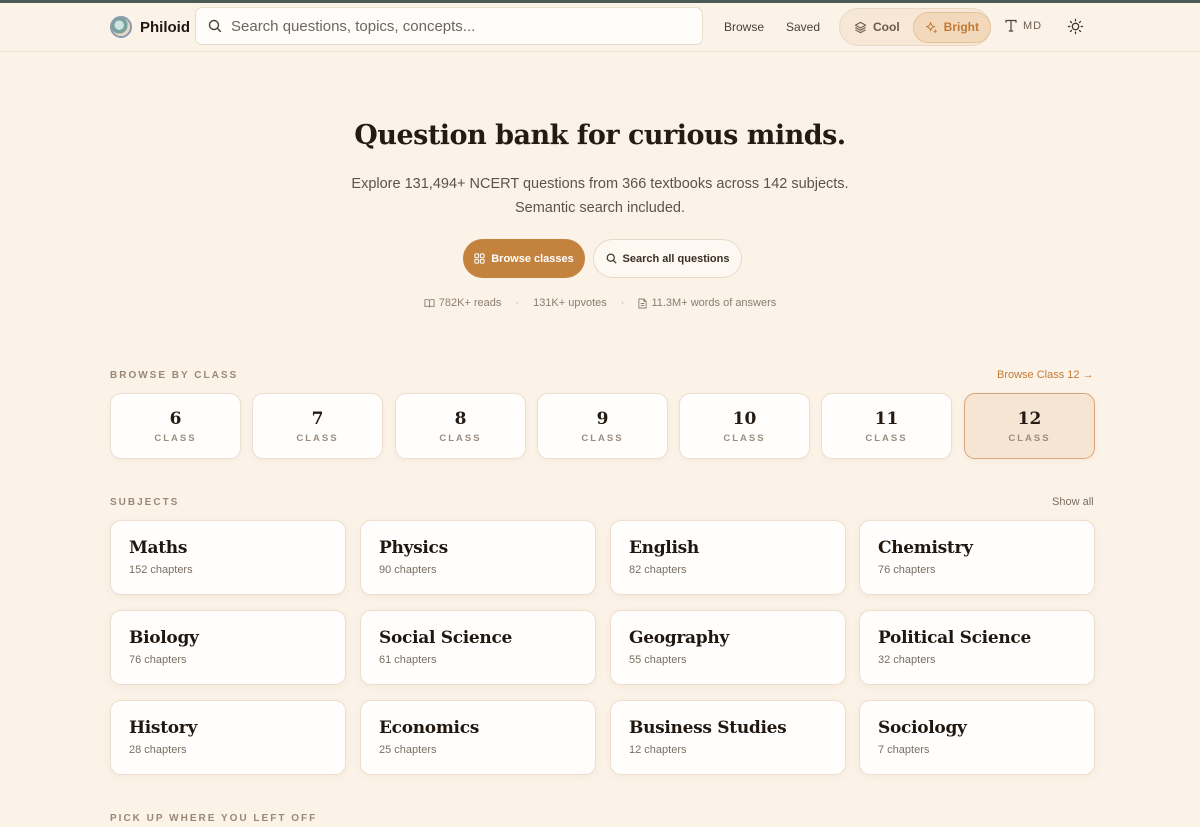 This screenshot has height=827, width=1200. What do you see at coordinates (954, 638) in the screenshot?
I see `subject-name: Political Science` at bounding box center [954, 638].